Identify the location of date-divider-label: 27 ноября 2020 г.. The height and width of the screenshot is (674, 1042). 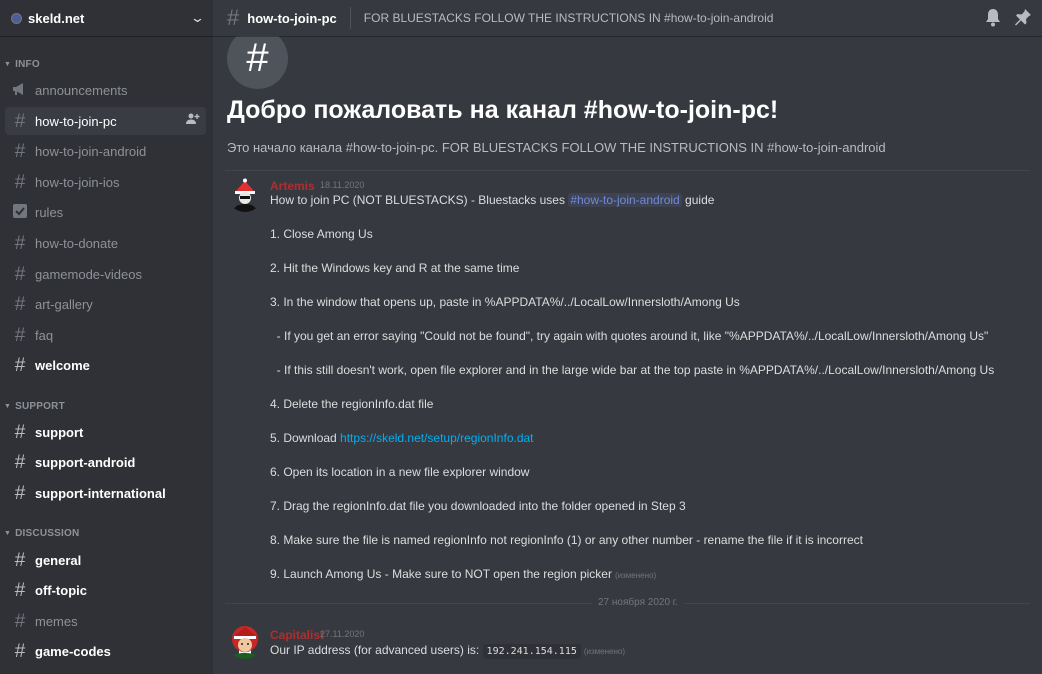
(638, 602).